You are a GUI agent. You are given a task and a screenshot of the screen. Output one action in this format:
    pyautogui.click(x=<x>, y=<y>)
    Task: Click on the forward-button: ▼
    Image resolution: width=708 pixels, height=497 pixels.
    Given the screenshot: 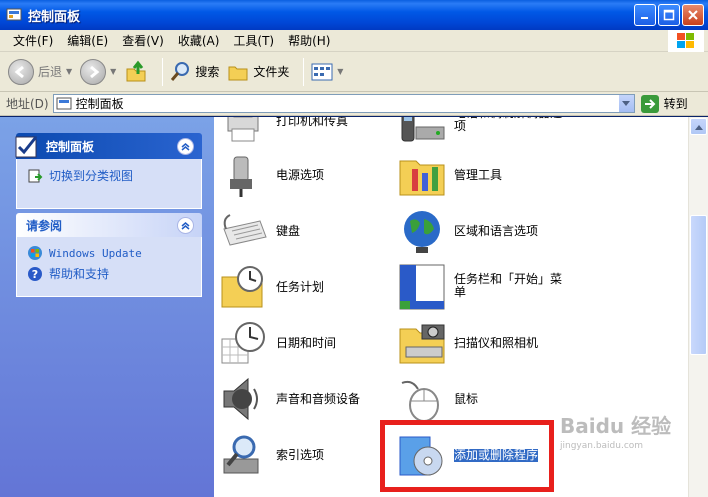 What is the action you would take?
    pyautogui.click(x=98, y=71)
    